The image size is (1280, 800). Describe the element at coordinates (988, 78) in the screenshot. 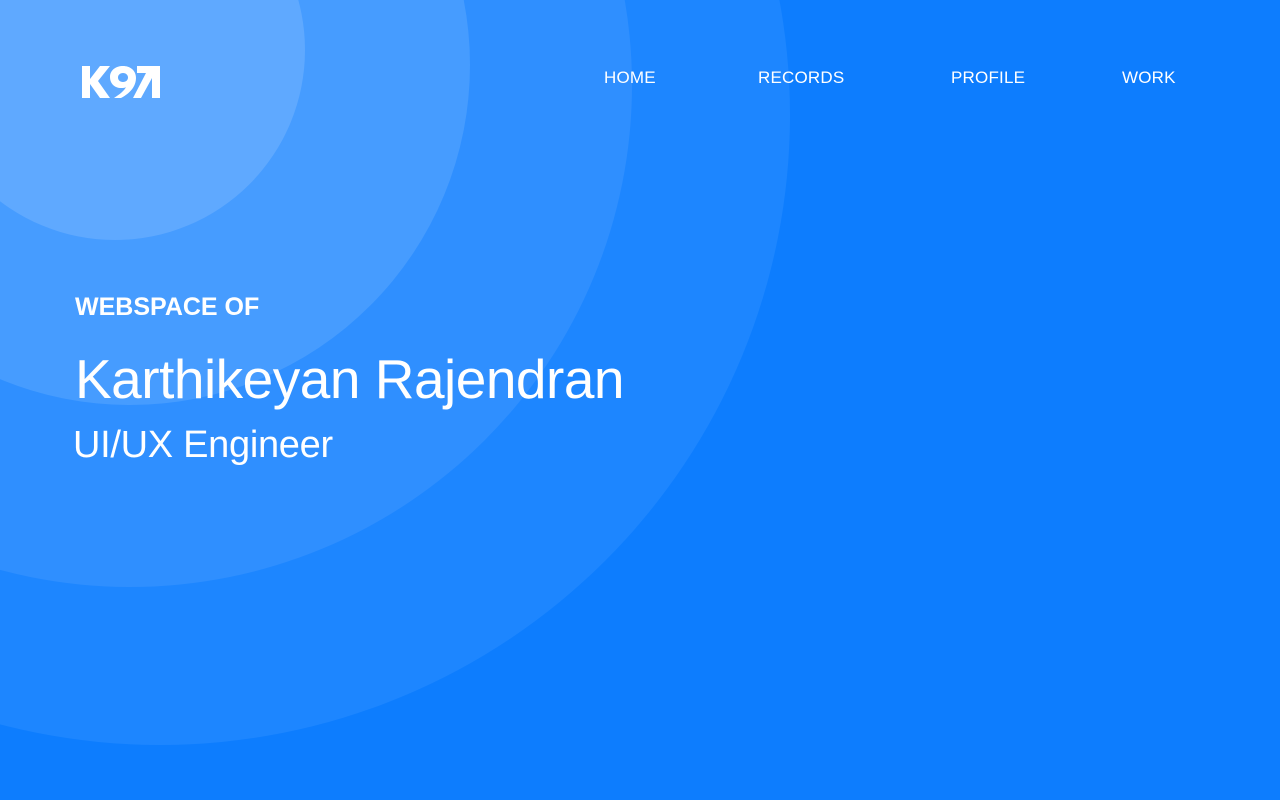

I see `nav-link-profile: PROFILE` at that location.